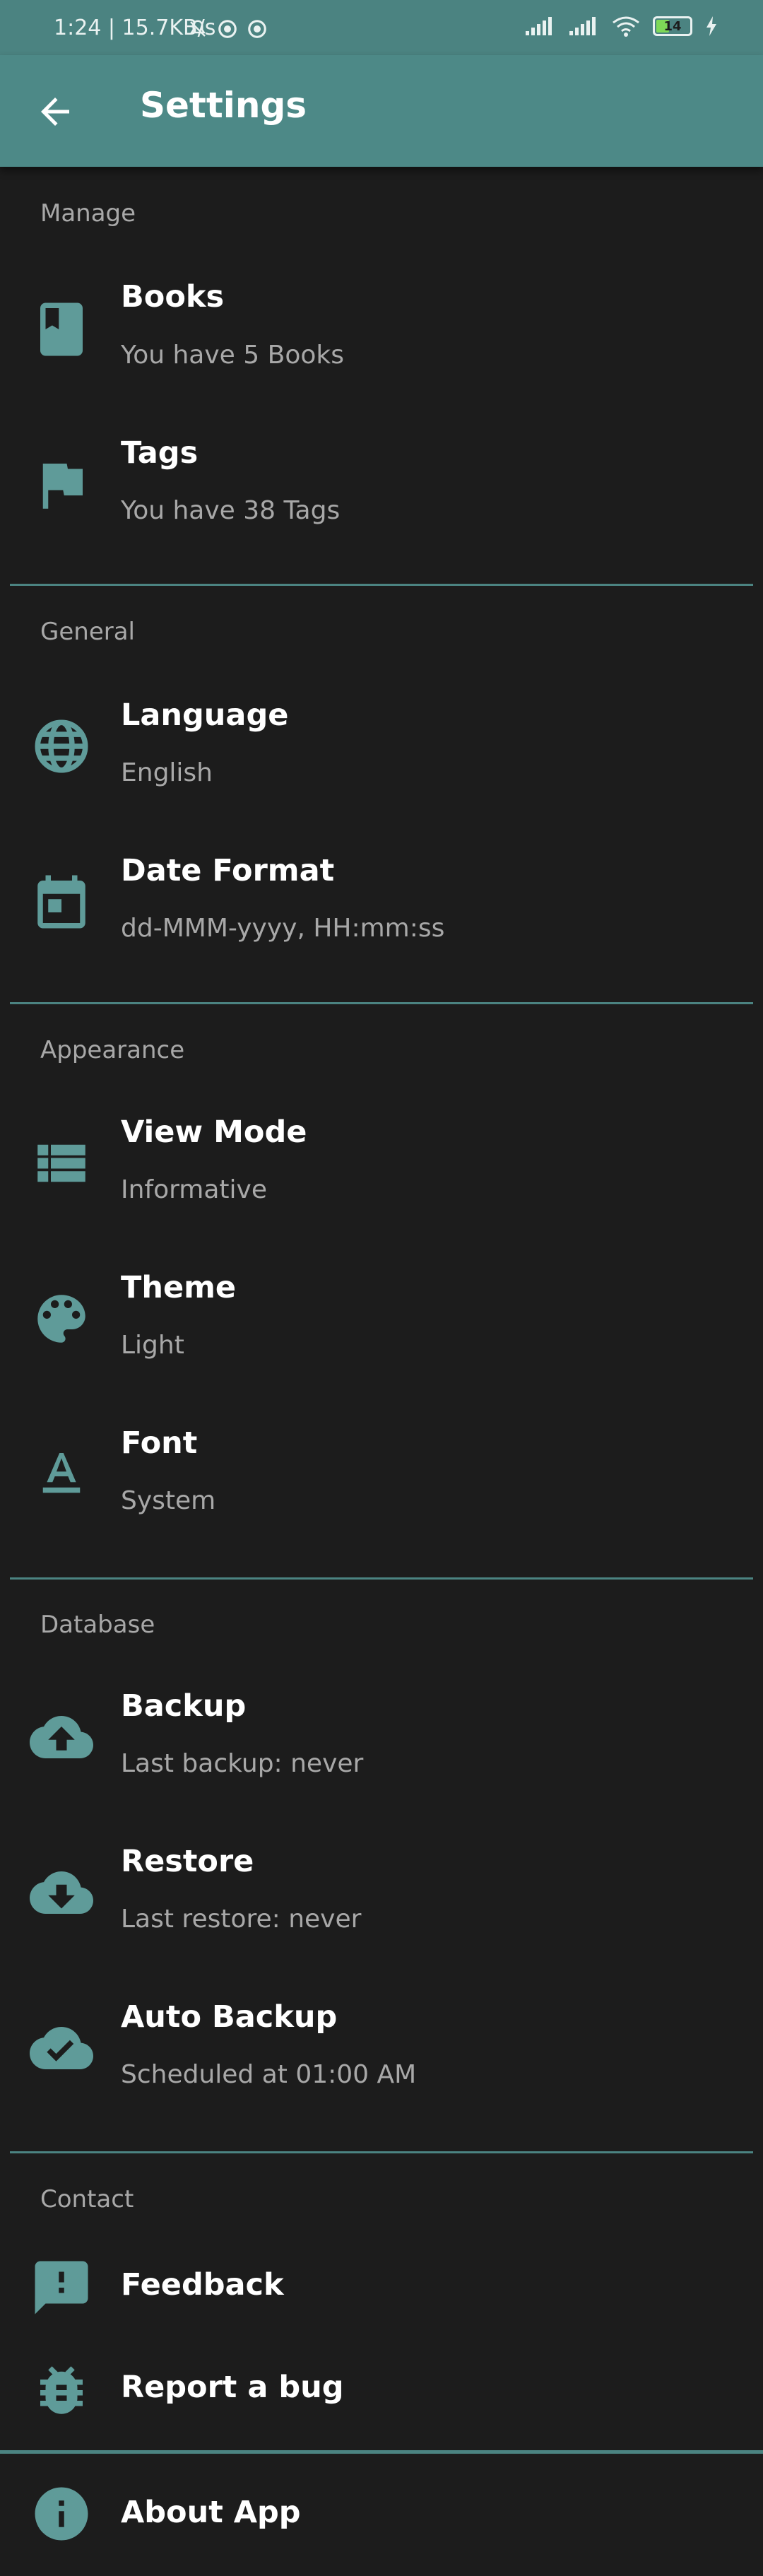  I want to click on signal-icon, so click(539, 26).